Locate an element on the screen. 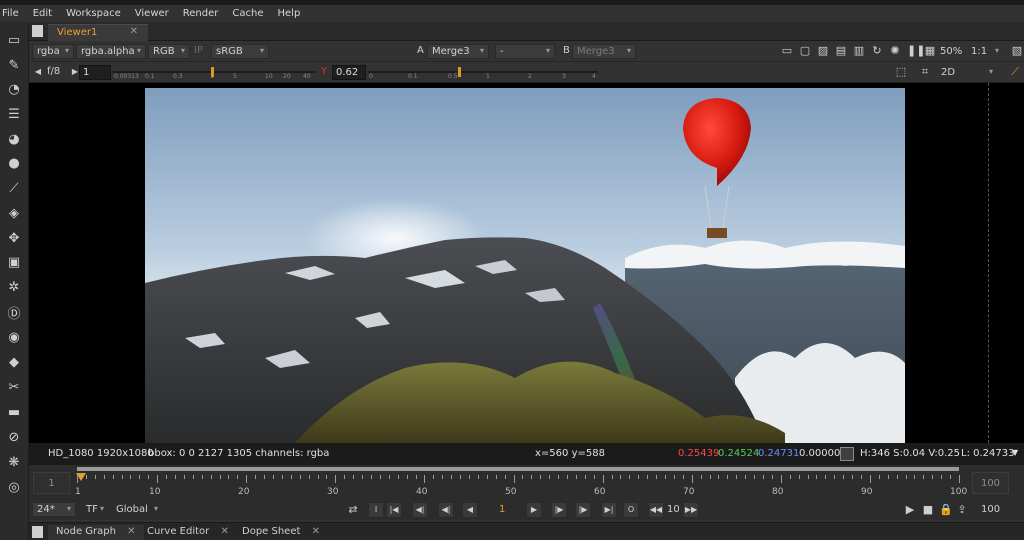 Image resolution: width=1024 pixels, height=540 pixels. gamma-input: 0.62 is located at coordinates (349, 72).